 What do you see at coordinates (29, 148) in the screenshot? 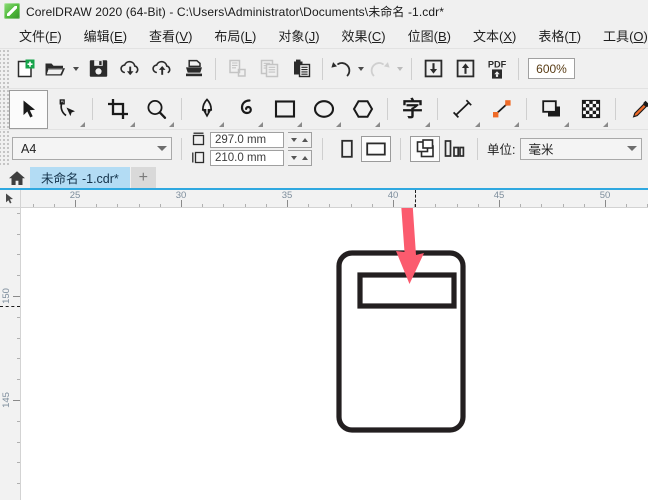
I see `page-size-value: A4` at bounding box center [29, 148].